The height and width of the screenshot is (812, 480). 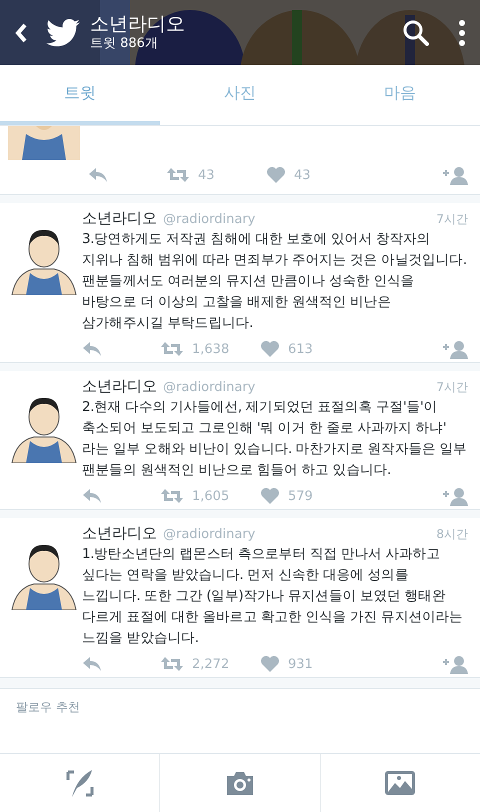 I want to click on camera-icon, so click(x=239, y=783).